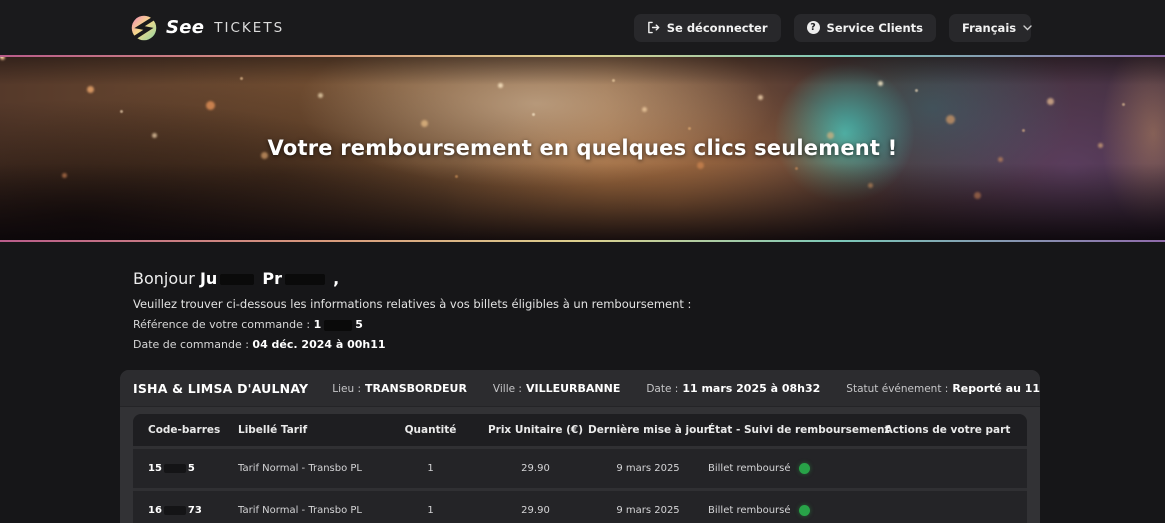 Image resolution: width=1165 pixels, height=523 pixels. I want to click on order-reference-line: Référence de votre commande : 1 5, so click(649, 324).